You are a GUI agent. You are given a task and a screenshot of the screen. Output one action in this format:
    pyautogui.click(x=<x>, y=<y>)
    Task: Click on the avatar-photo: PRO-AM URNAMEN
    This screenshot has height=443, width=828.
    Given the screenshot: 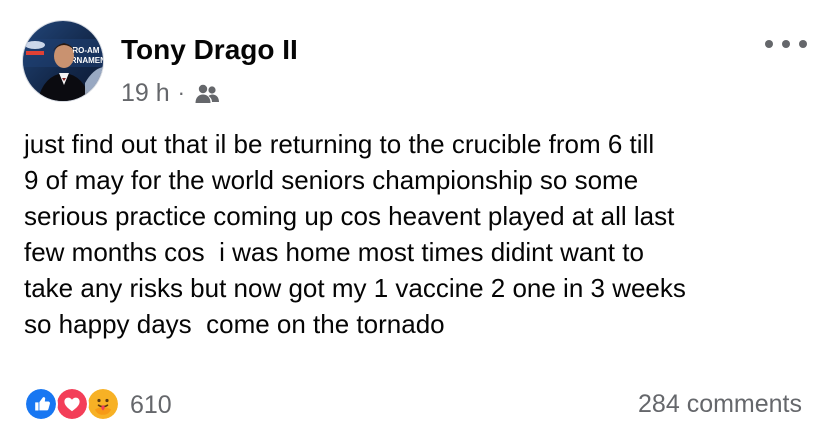 What is the action you would take?
    pyautogui.click(x=63, y=61)
    